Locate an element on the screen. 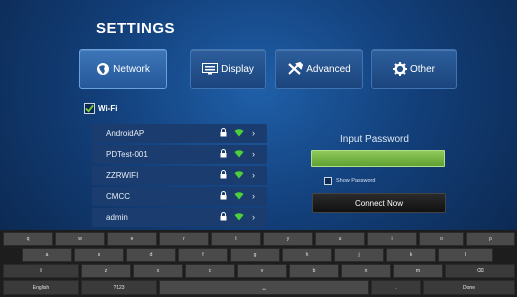 The height and width of the screenshot is (297, 517). key-i: i is located at coordinates (392, 239).